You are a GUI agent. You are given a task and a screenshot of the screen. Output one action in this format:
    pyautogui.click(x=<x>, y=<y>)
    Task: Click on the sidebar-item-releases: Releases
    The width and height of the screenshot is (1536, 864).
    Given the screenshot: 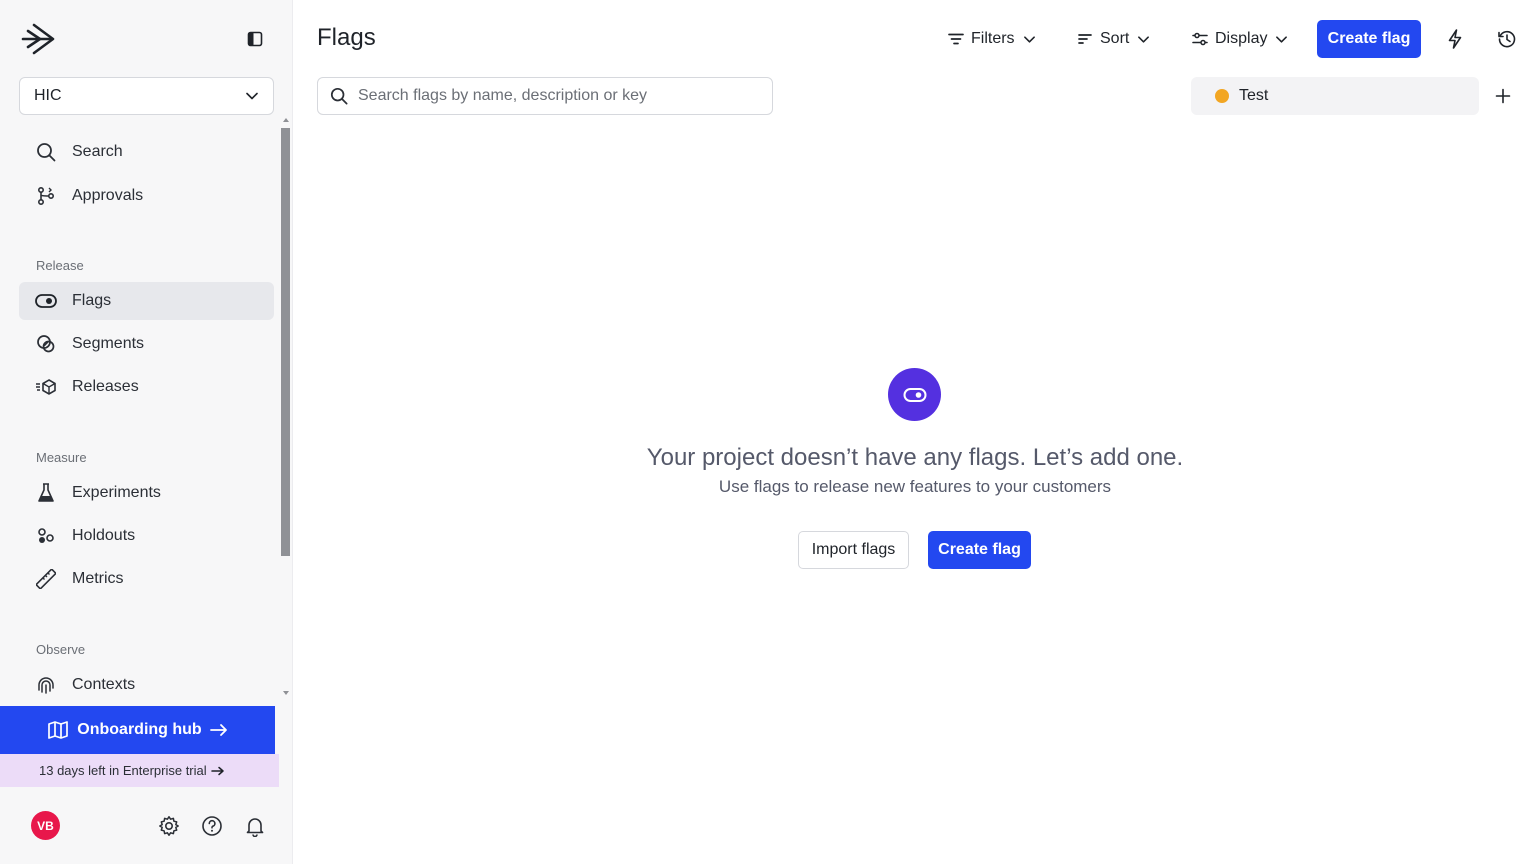 What is the action you would take?
    pyautogui.click(x=146, y=387)
    